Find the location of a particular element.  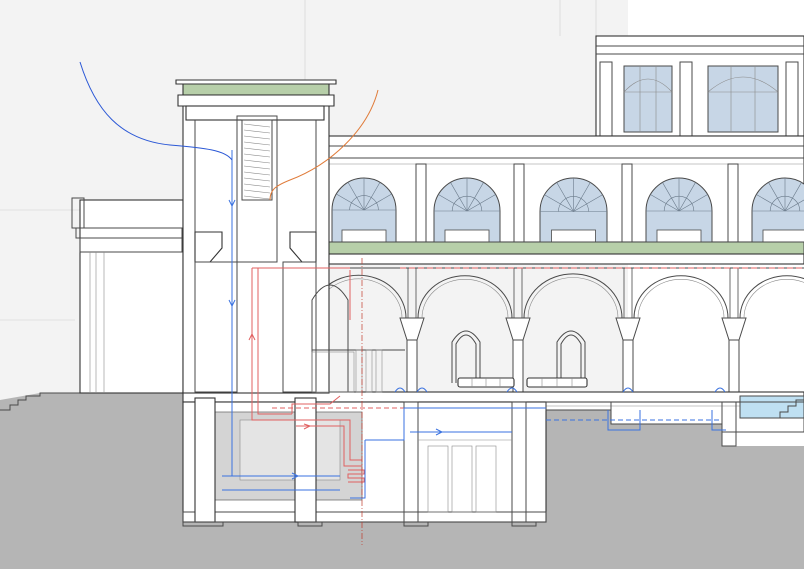

upper-rear-building is located at coordinates (699, 86).